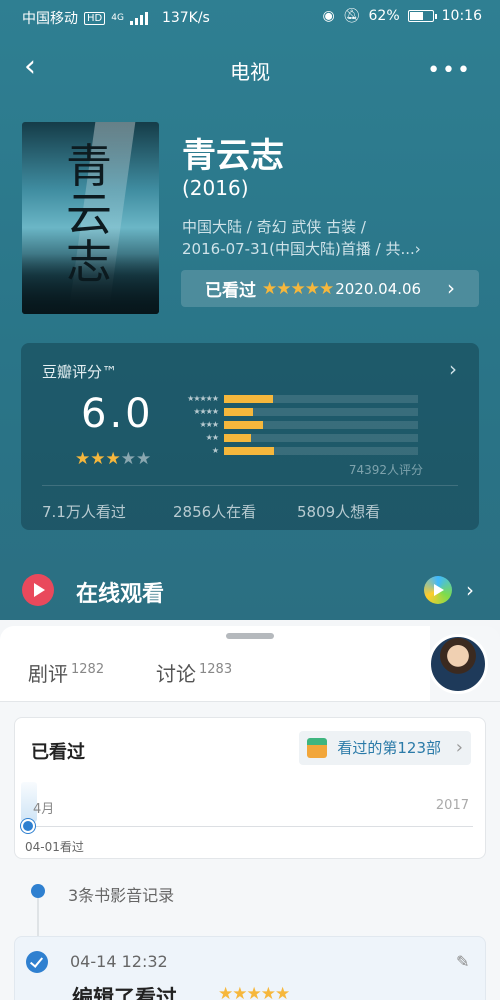 This screenshot has height=1000, width=500. What do you see at coordinates (206, 411) in the screenshot?
I see `distribution-stars: ★★★★` at bounding box center [206, 411].